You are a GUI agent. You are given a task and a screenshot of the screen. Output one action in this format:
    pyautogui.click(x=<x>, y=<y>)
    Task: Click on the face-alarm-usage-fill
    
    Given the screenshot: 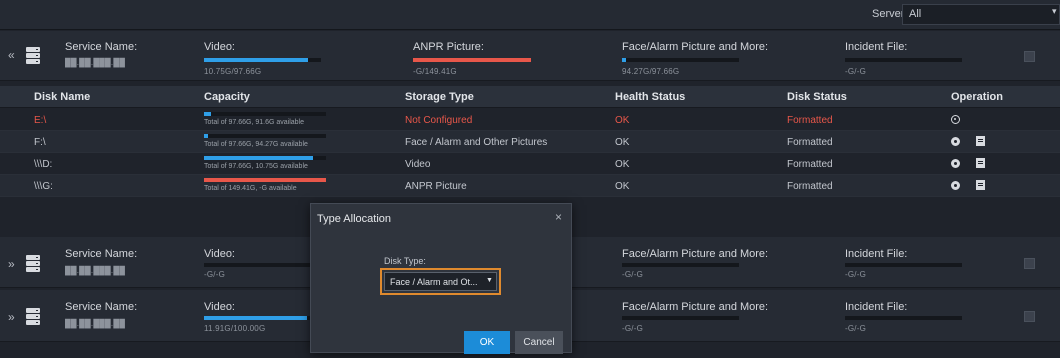 What is the action you would take?
    pyautogui.click(x=624, y=60)
    